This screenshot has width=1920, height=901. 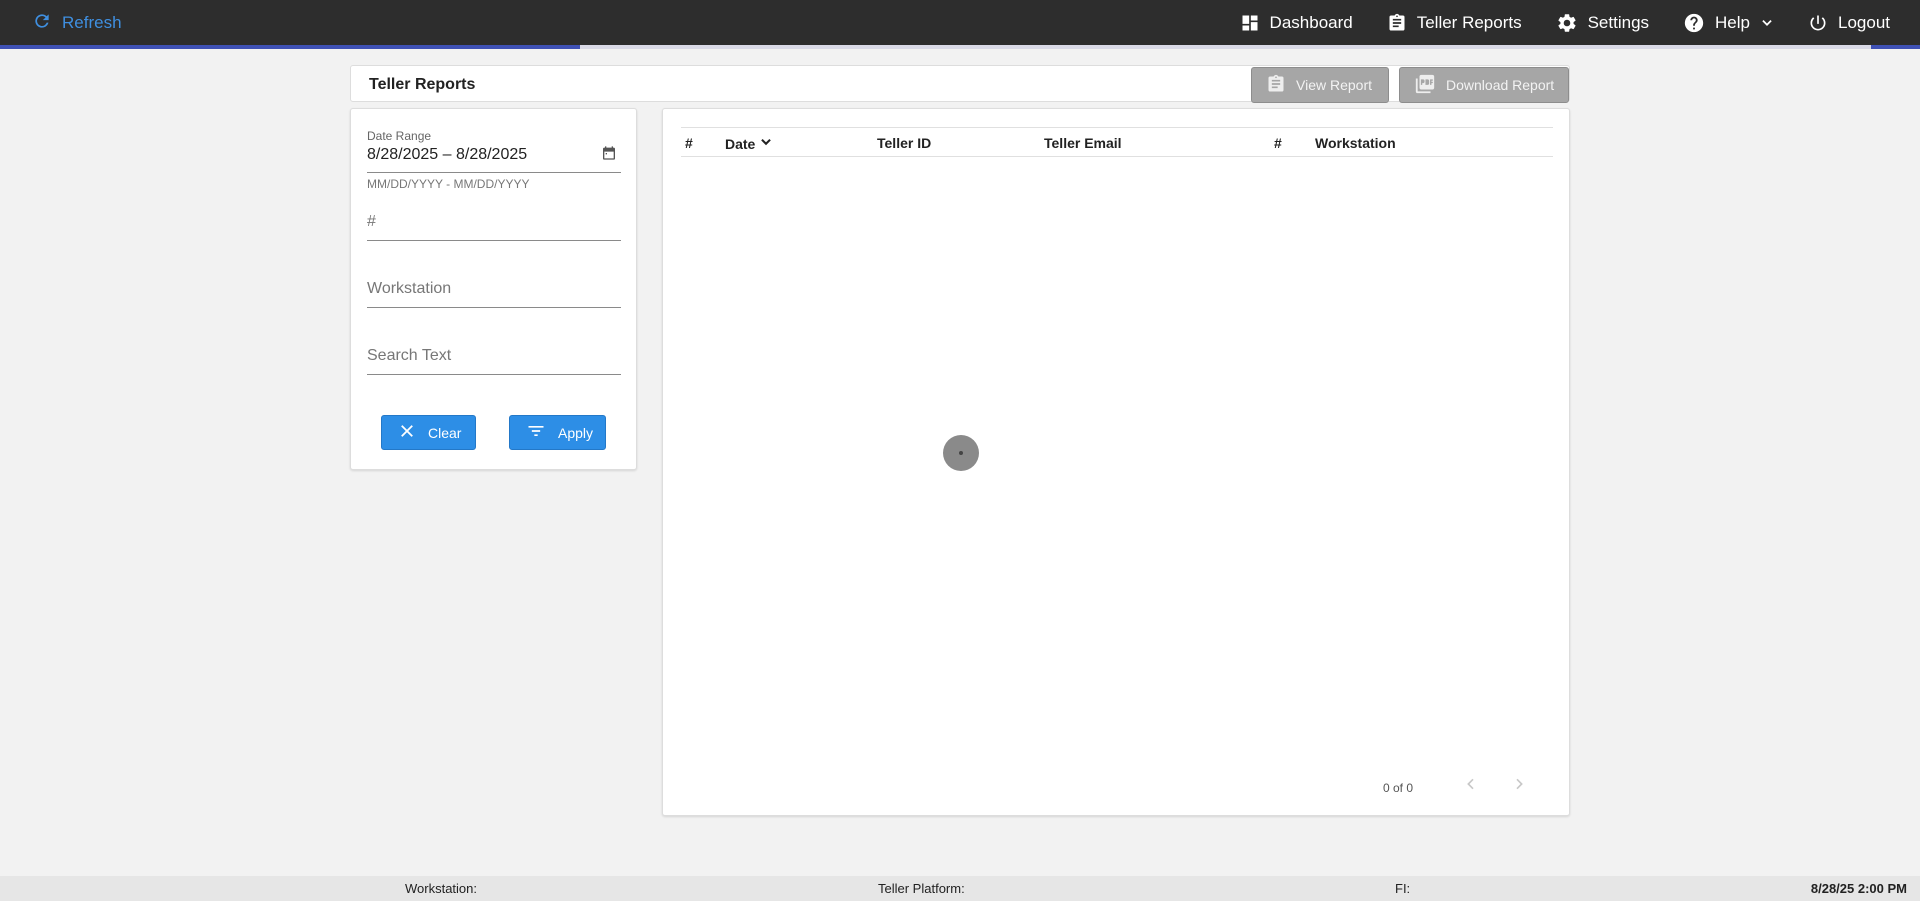 What do you see at coordinates (447, 154) in the screenshot?
I see `date-range-value: 8/28/2025 – 8/28/2025` at bounding box center [447, 154].